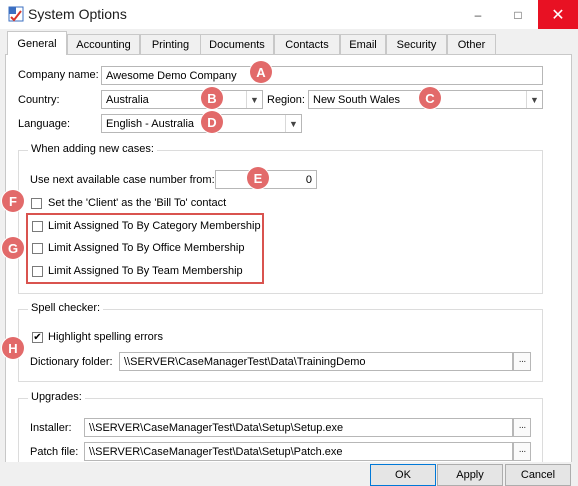 This screenshot has height=486, width=578. Describe the element at coordinates (105, 337) in the screenshot. I see `highlight-spelling-label: Highlight spelling errors` at that location.